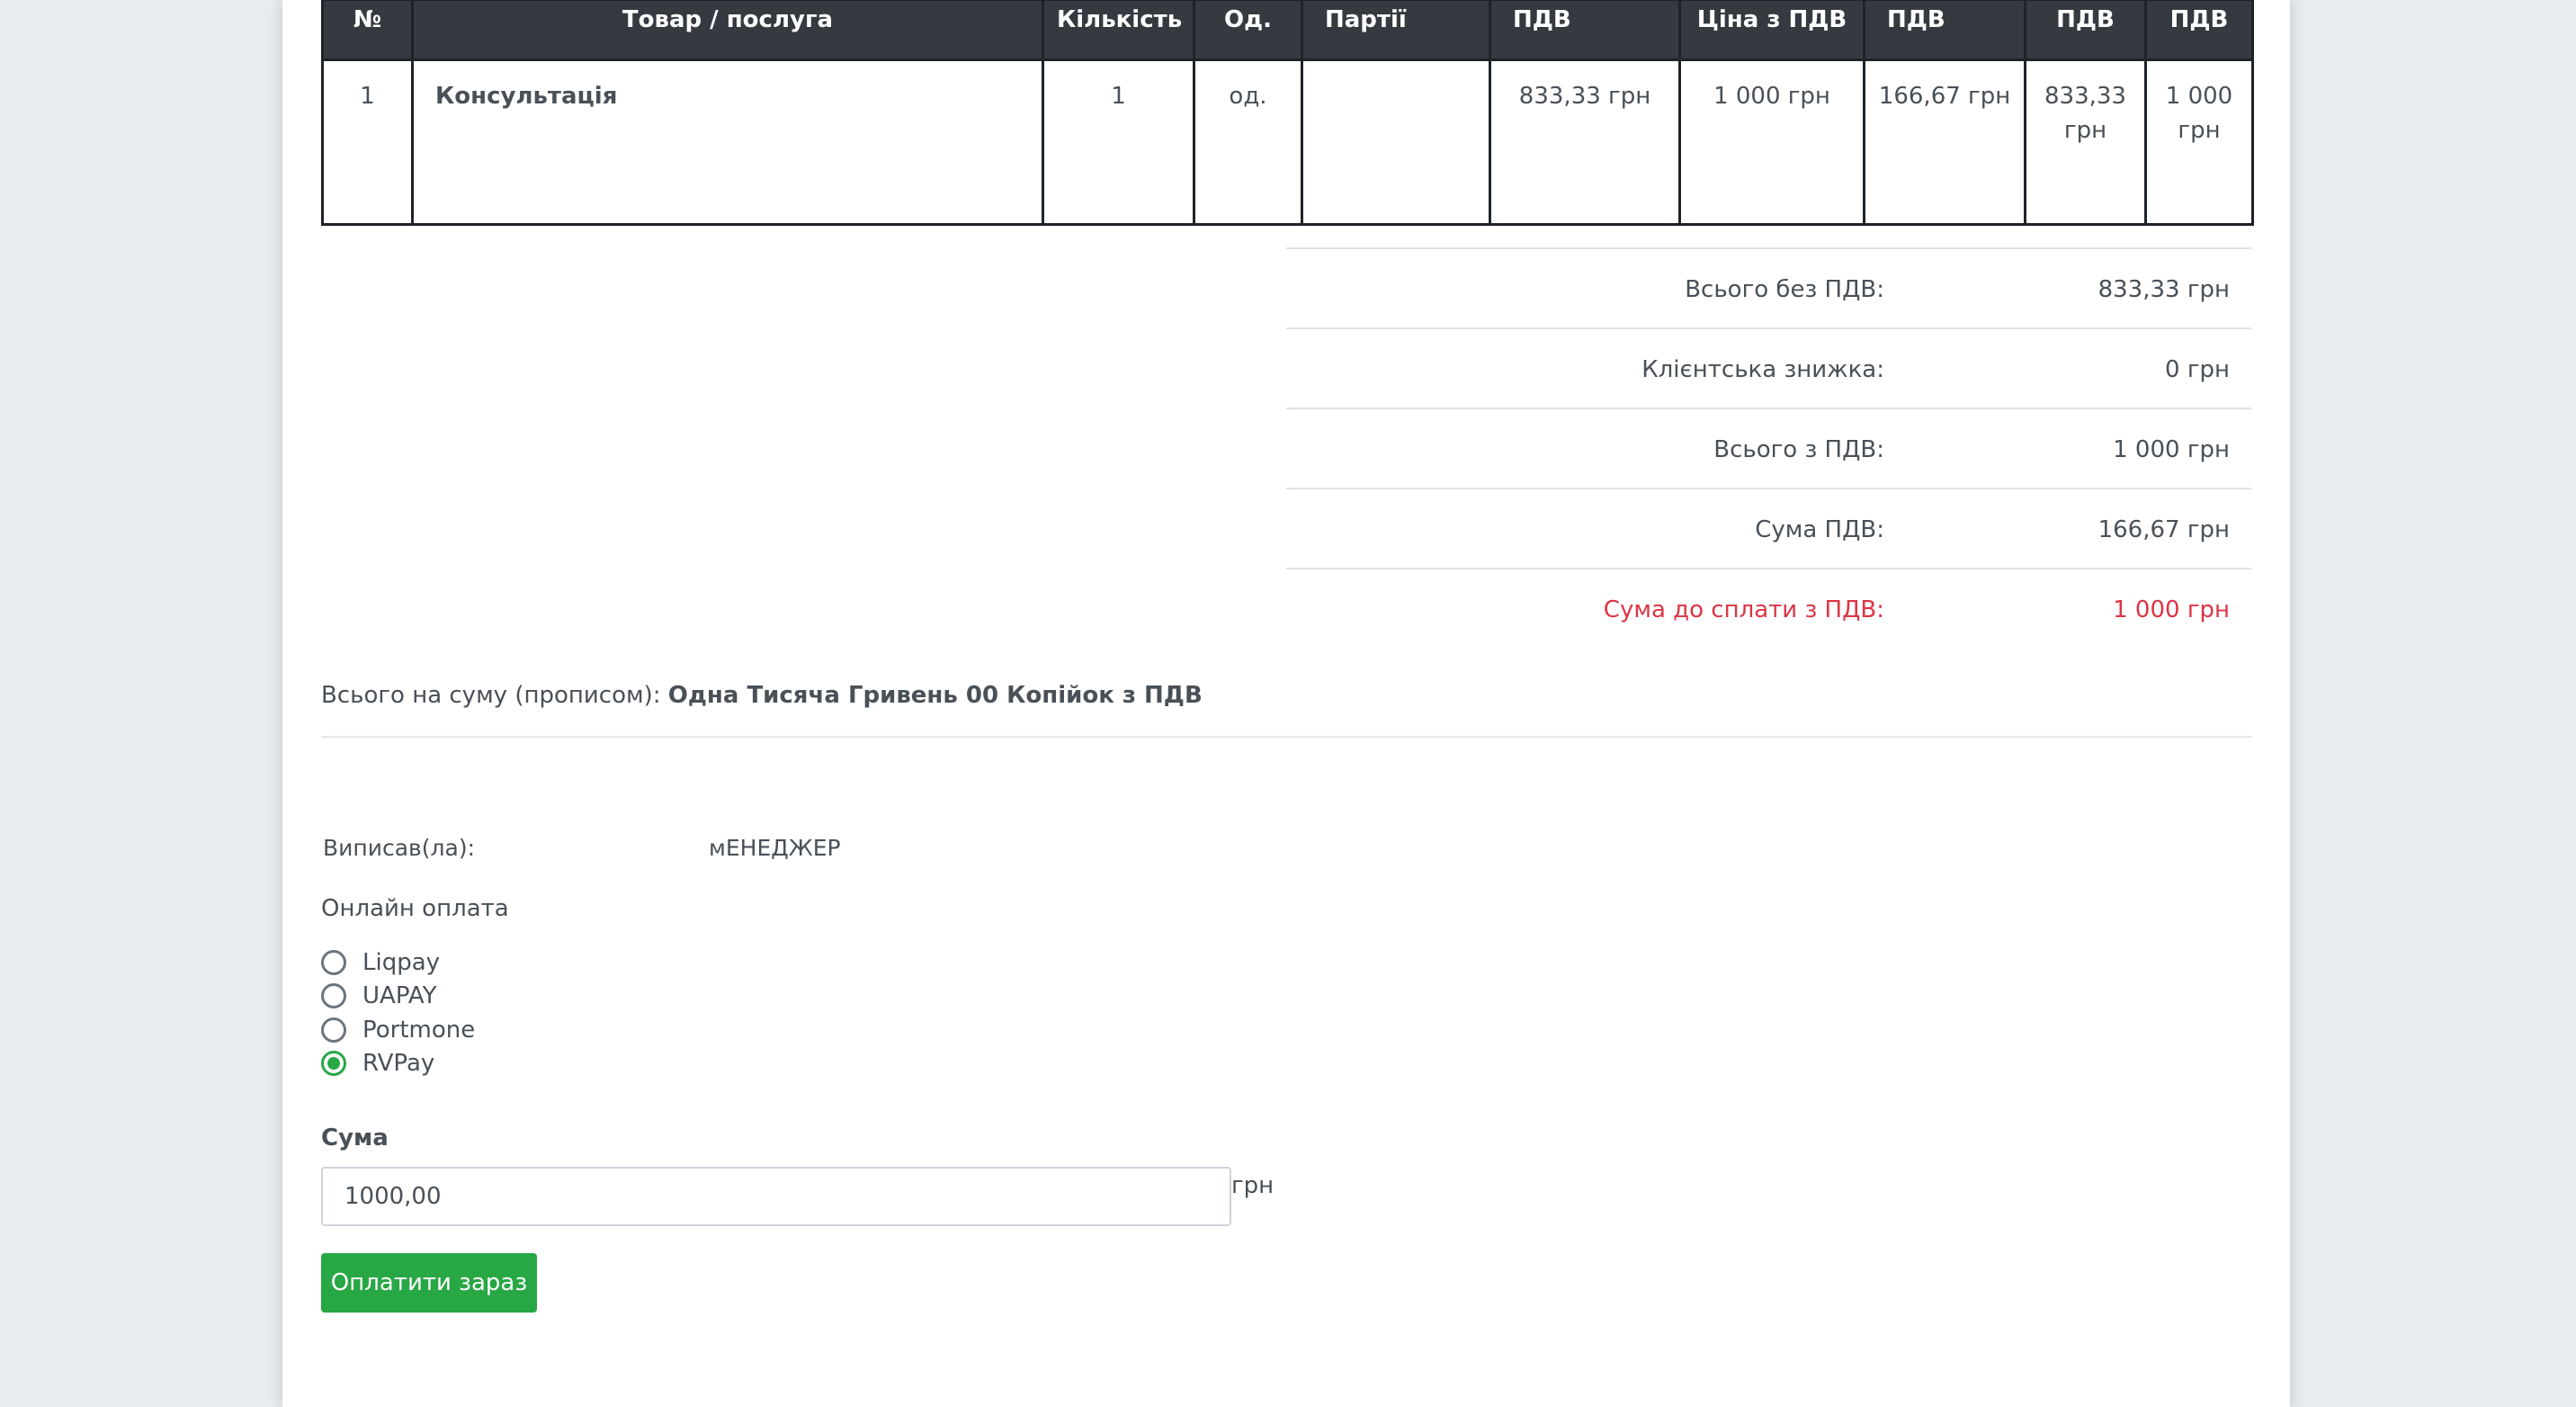 The image size is (2576, 1407). What do you see at coordinates (367, 31) in the screenshot?
I see `col-header-number: №` at bounding box center [367, 31].